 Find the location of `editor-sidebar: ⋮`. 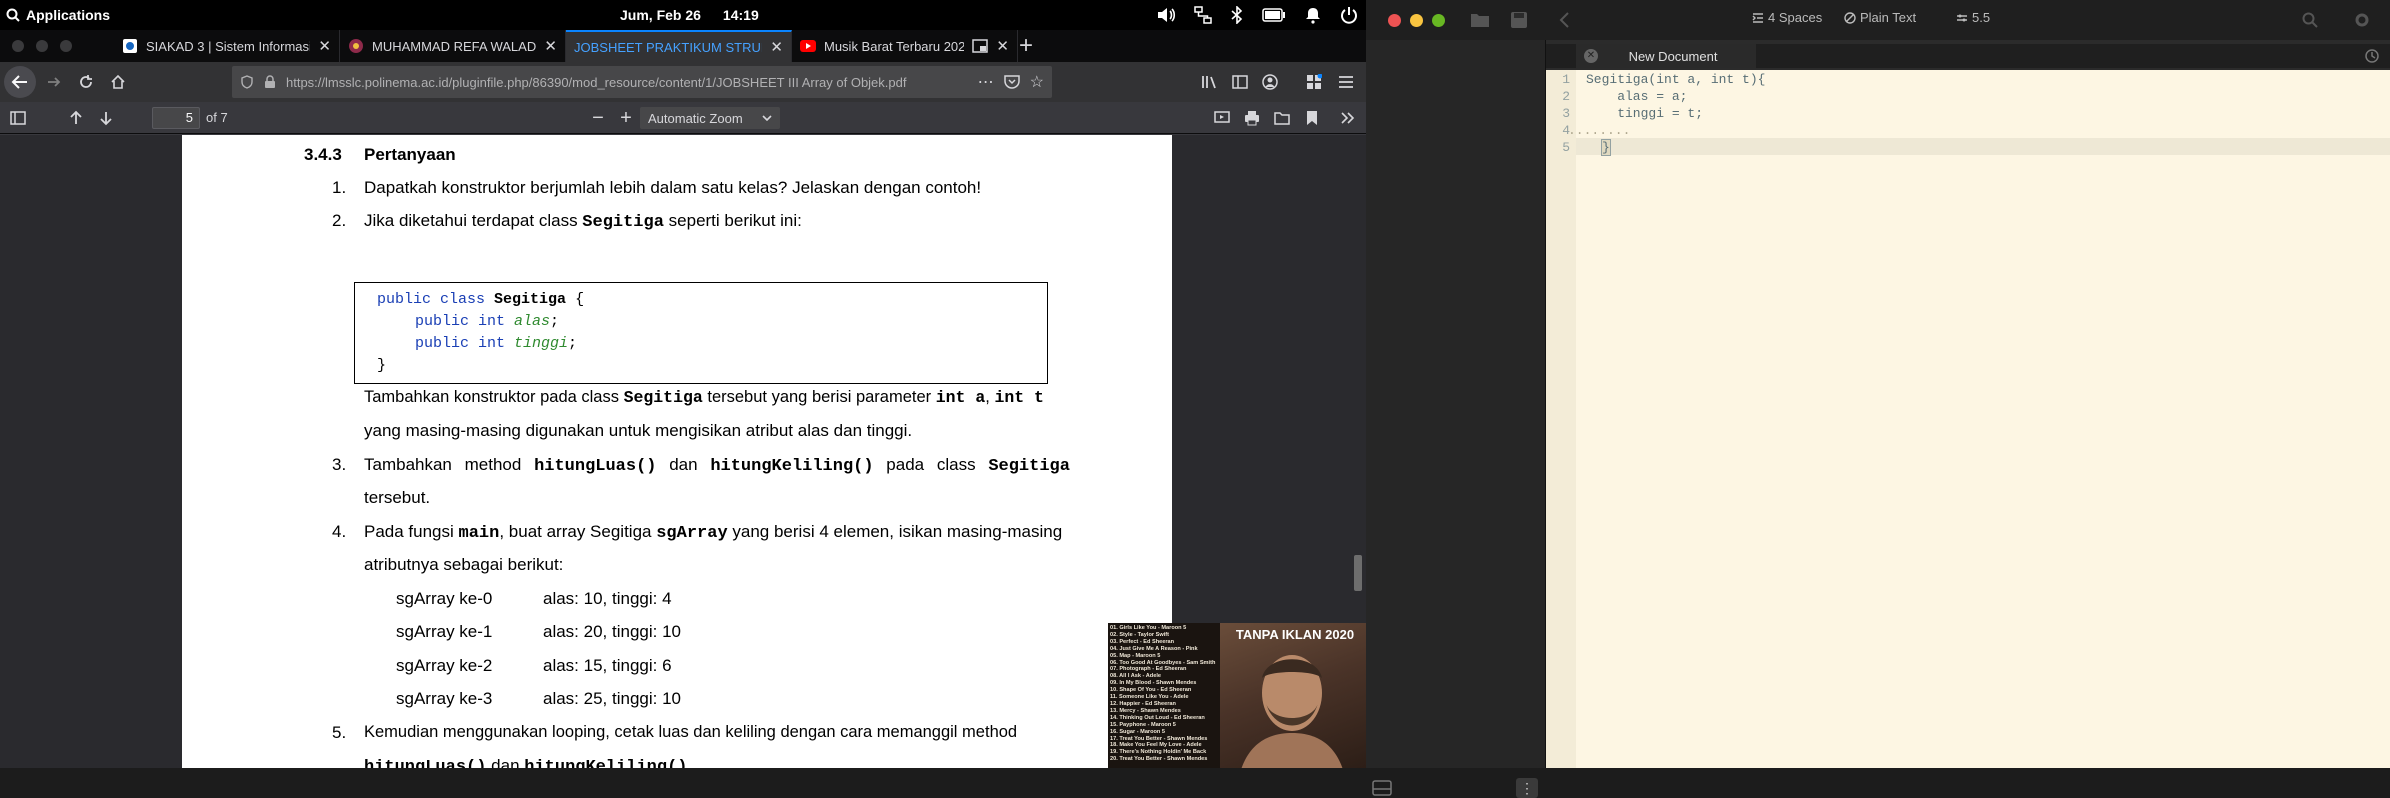

editor-sidebar: ⋮ is located at coordinates (1456, 419).